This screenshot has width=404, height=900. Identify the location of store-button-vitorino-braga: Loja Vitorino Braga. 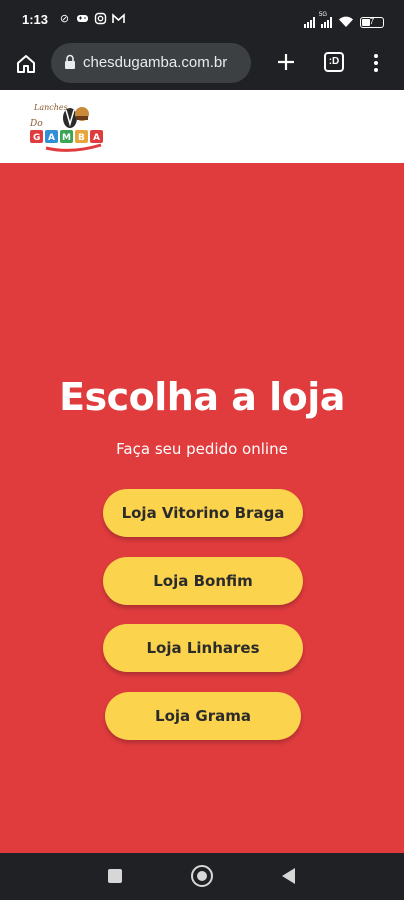
(203, 513).